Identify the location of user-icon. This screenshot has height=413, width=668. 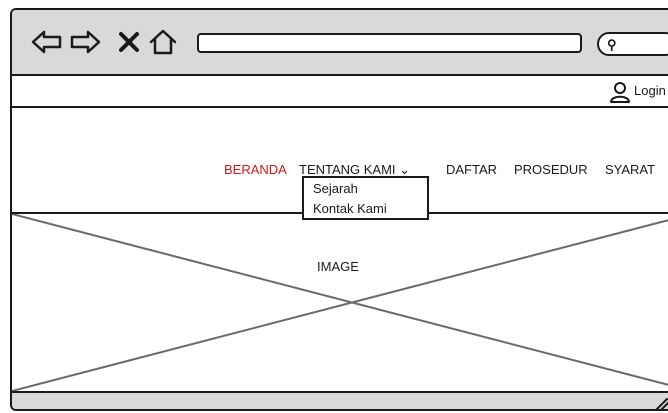
(620, 94).